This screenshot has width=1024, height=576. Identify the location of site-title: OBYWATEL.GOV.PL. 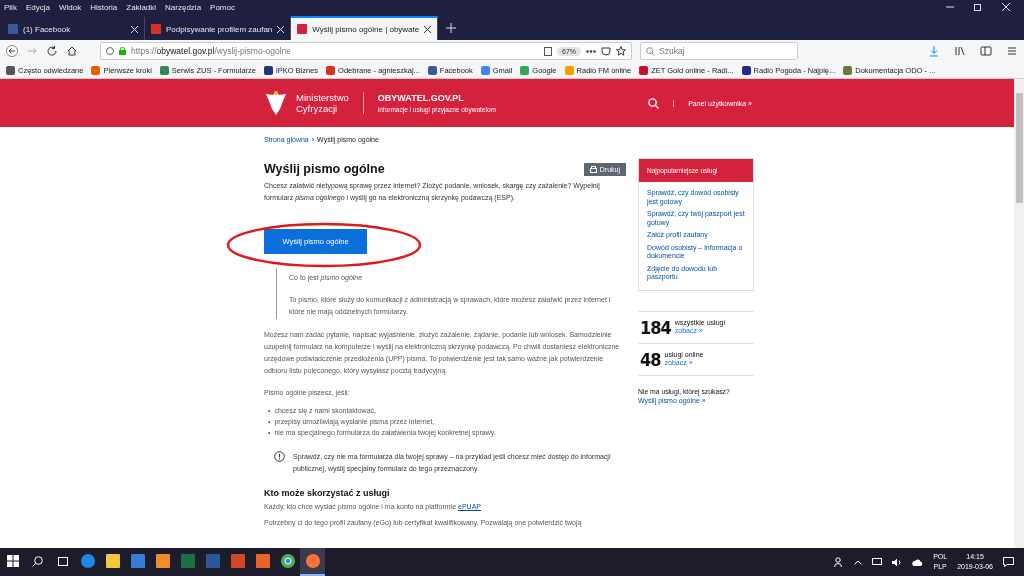
(436, 98).